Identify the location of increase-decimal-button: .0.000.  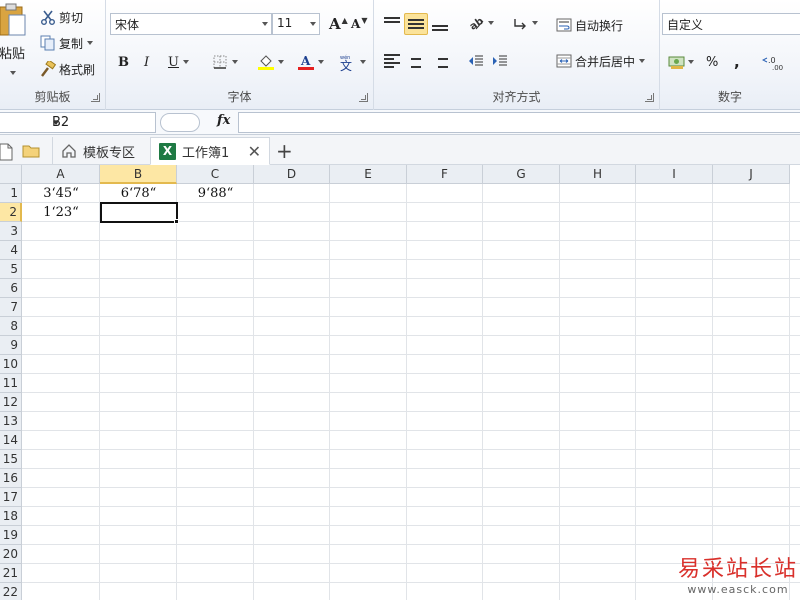
(774, 62).